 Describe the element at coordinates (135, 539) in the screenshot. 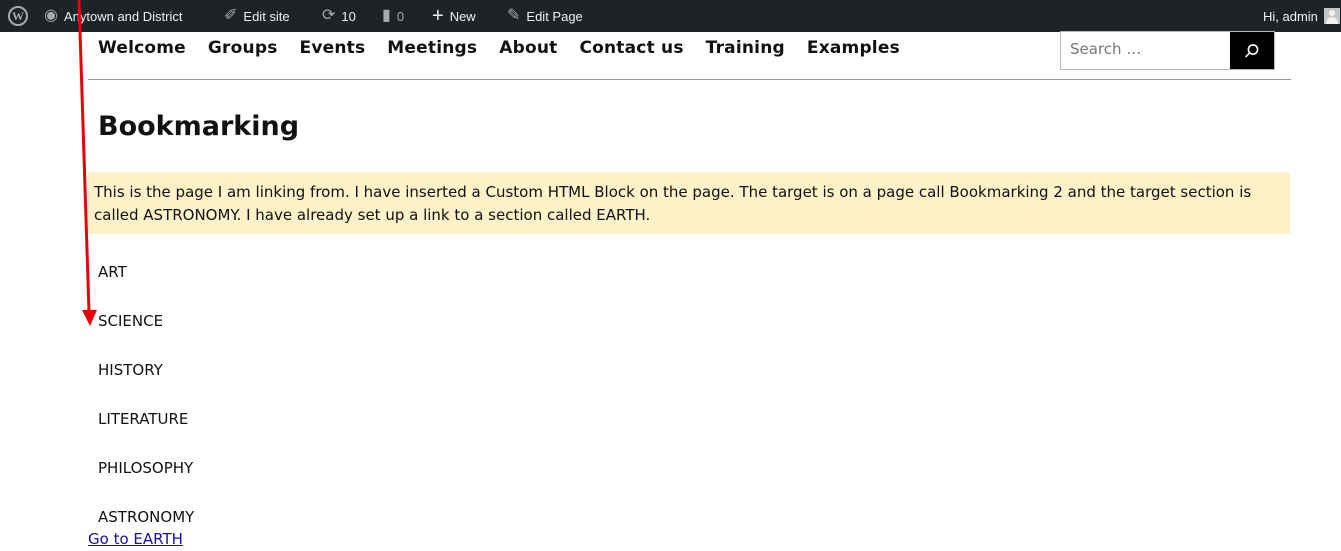

I see `go-to-earth-link: Go to EARTH` at that location.